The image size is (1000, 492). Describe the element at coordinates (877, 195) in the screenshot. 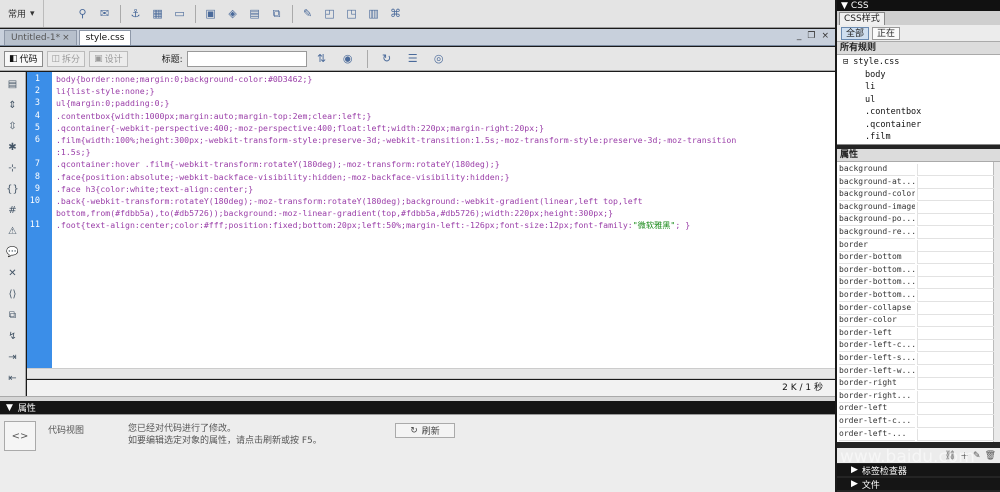

I see `css-property-name: background-color` at that location.